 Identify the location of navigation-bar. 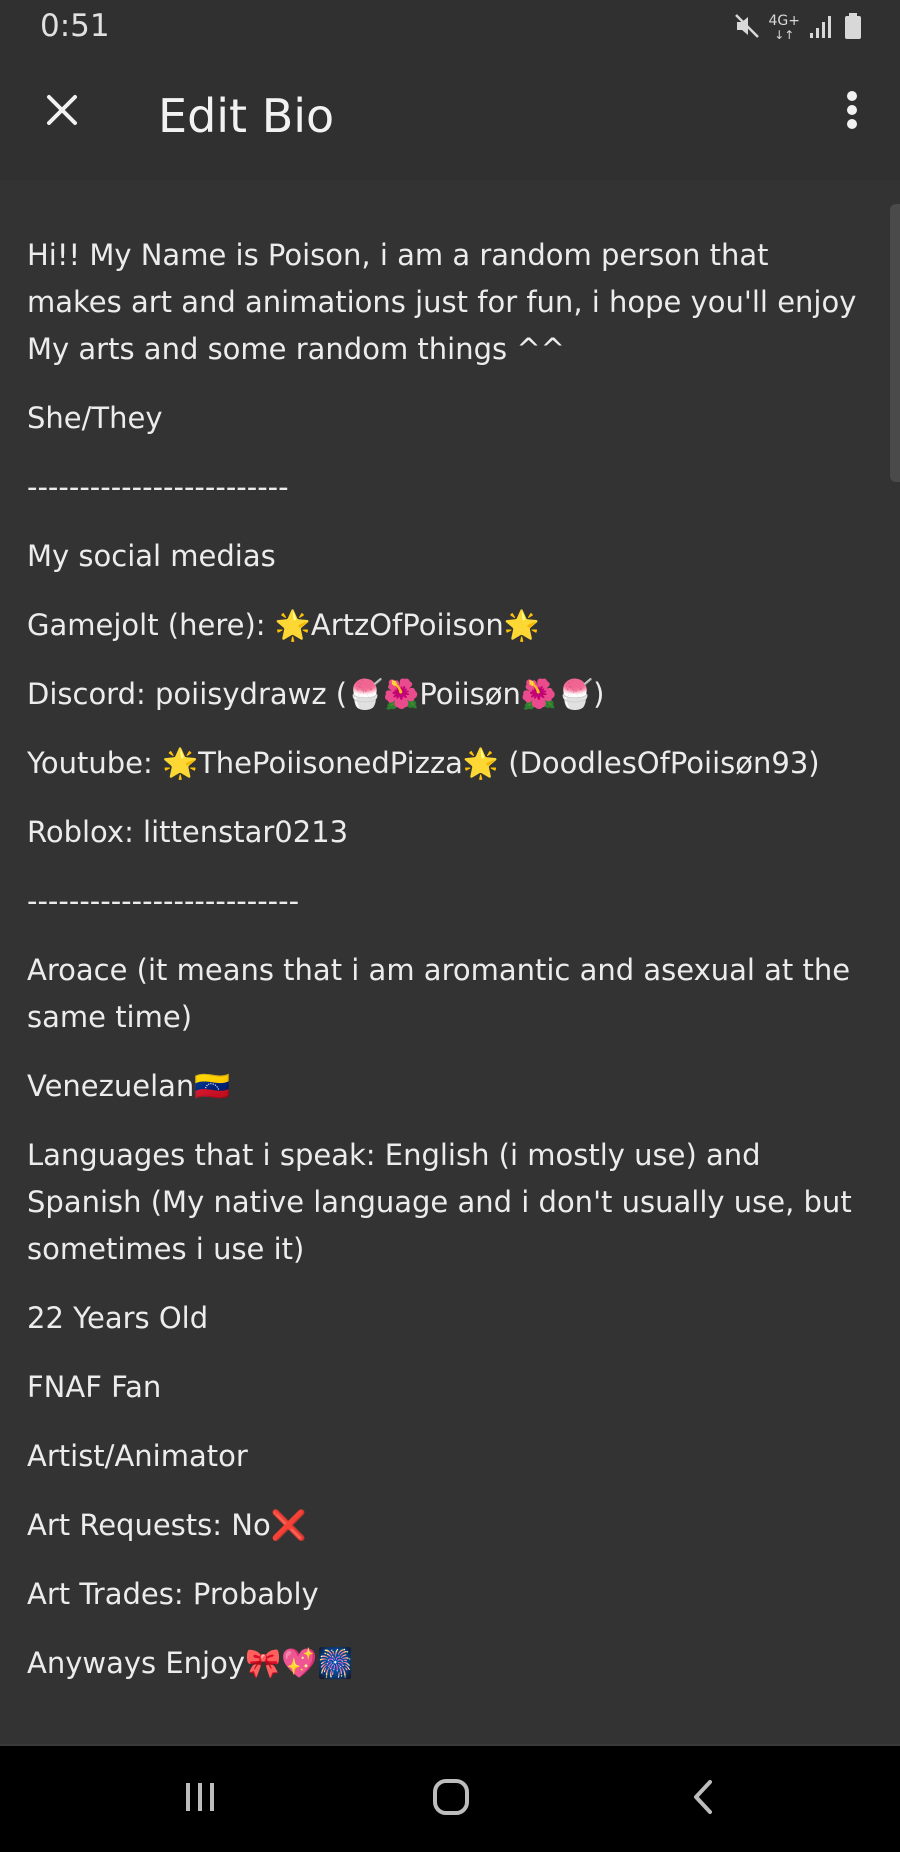
(450, 1799).